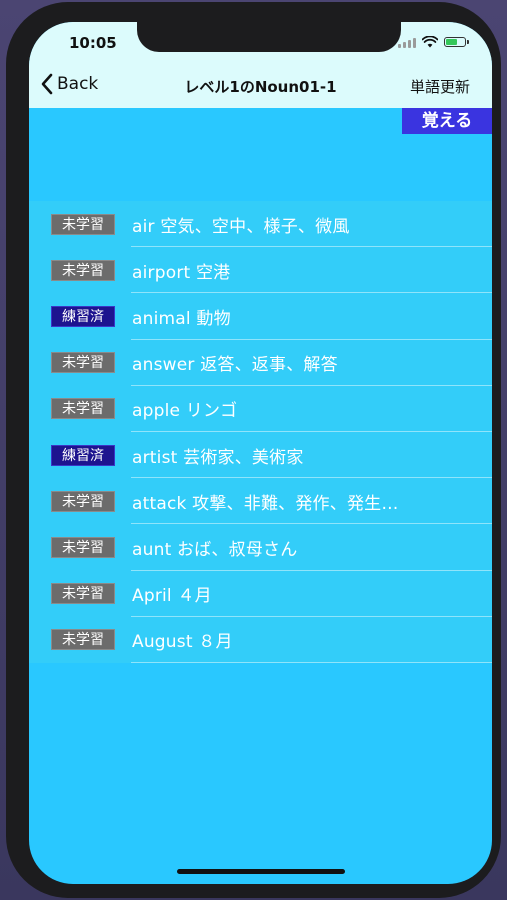 This screenshot has width=507, height=900. I want to click on word-row: 未学習 answer 返答、返事、解答, so click(260, 363).